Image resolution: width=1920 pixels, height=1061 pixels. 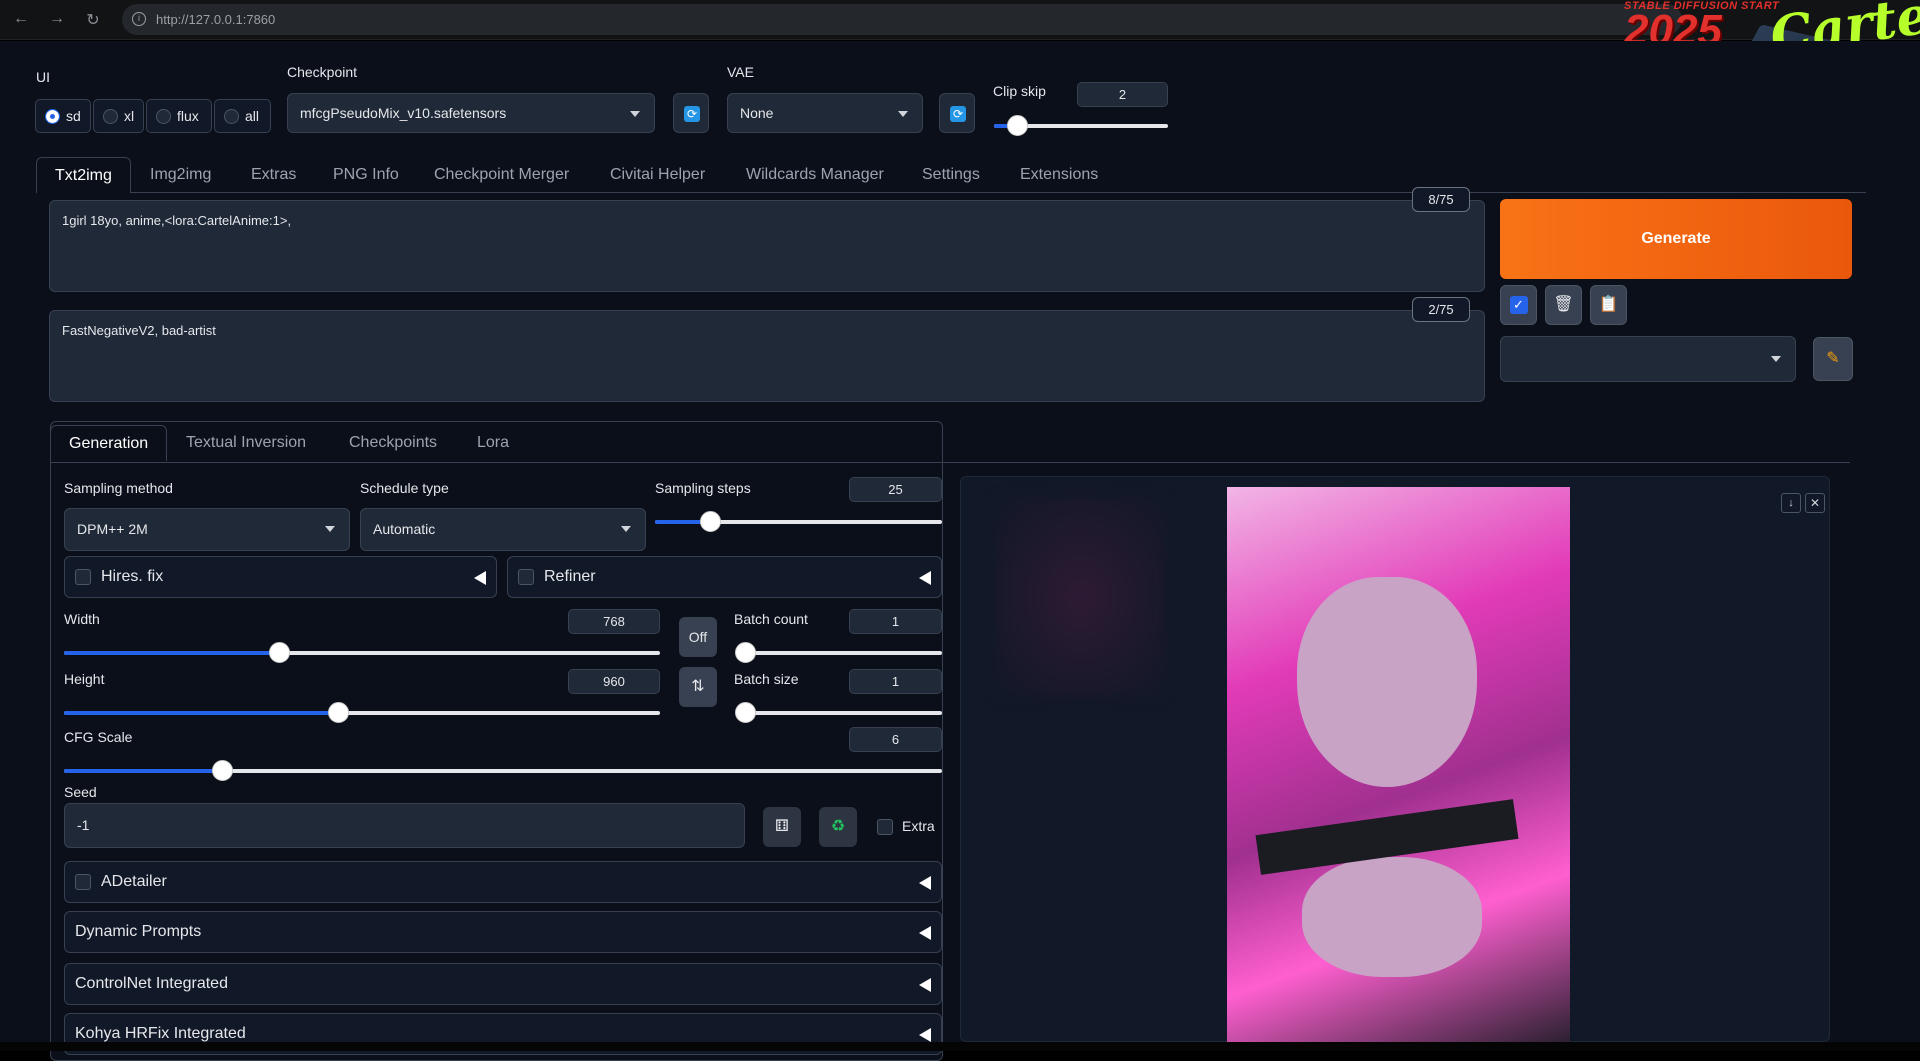 I want to click on hires-fix-checkbox, so click(x=83, y=577).